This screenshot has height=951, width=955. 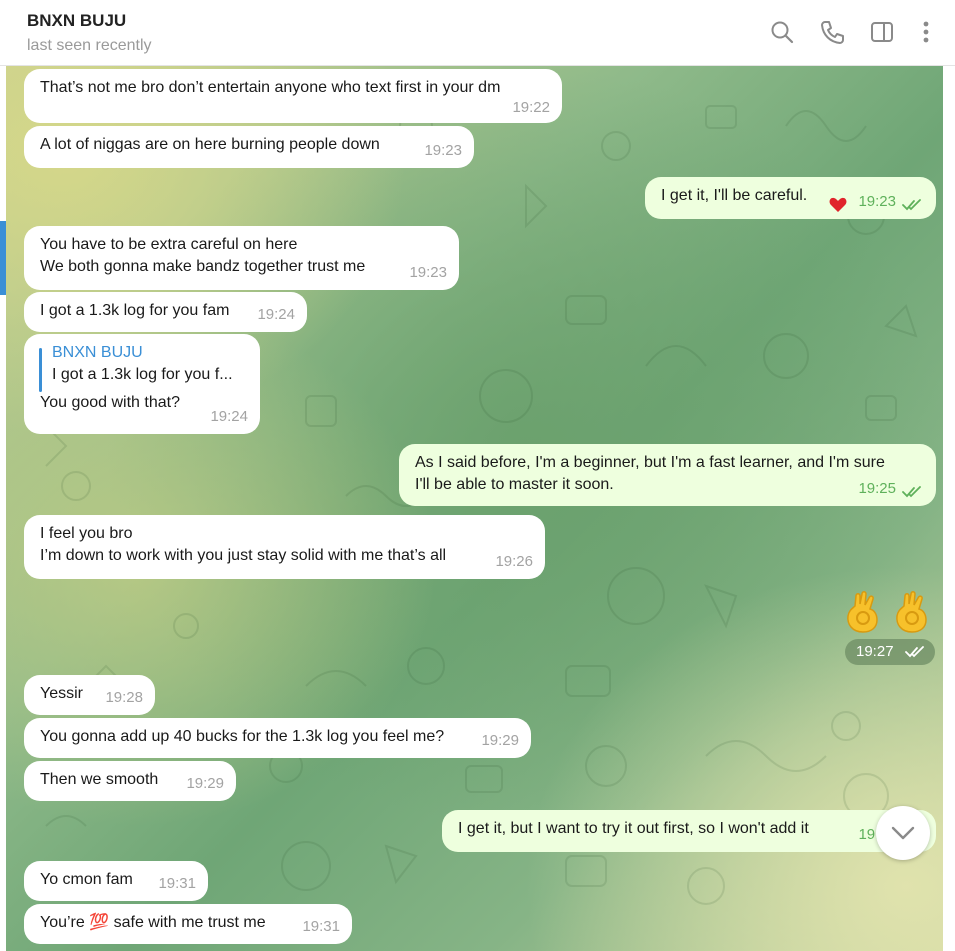 I want to click on message-incoming: You’re 💯 safe with me trust me 19:31, so click(x=188, y=924).